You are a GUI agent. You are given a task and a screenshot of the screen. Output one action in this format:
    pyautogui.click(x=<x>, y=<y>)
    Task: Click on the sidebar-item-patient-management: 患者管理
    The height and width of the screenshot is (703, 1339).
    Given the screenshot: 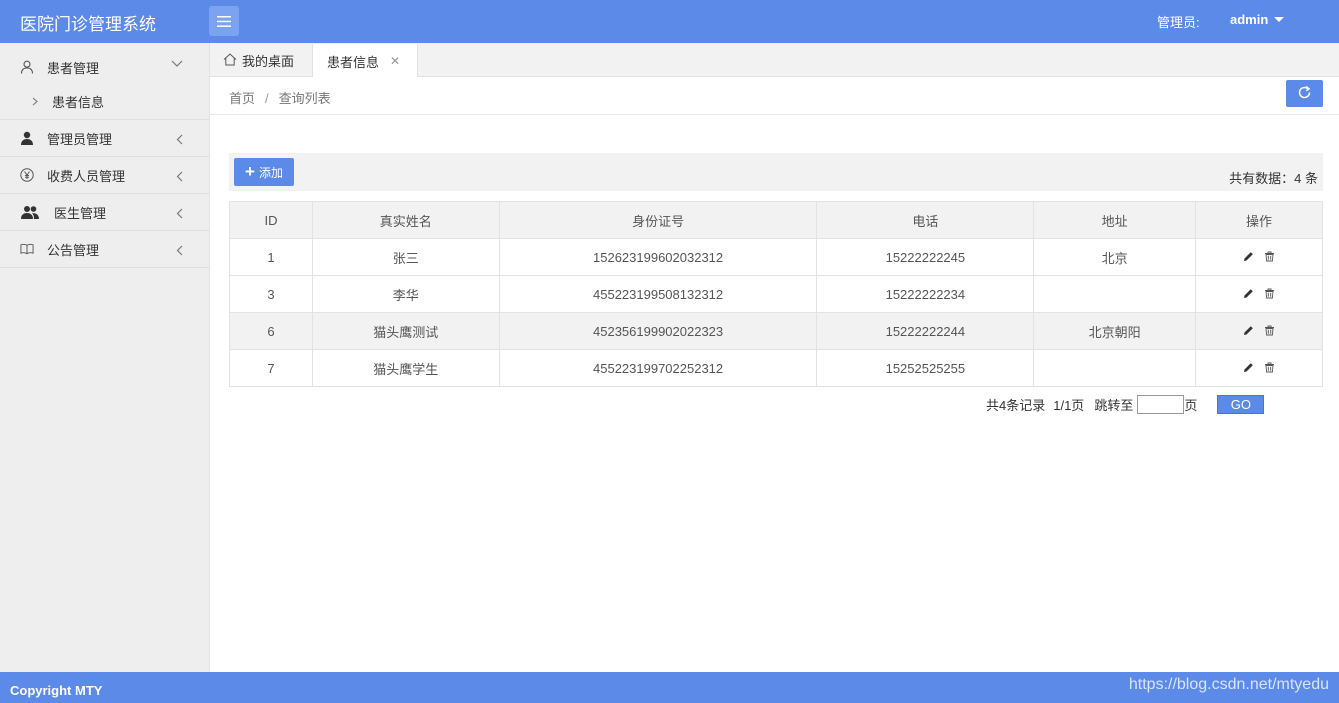 What is the action you would take?
    pyautogui.click(x=104, y=67)
    